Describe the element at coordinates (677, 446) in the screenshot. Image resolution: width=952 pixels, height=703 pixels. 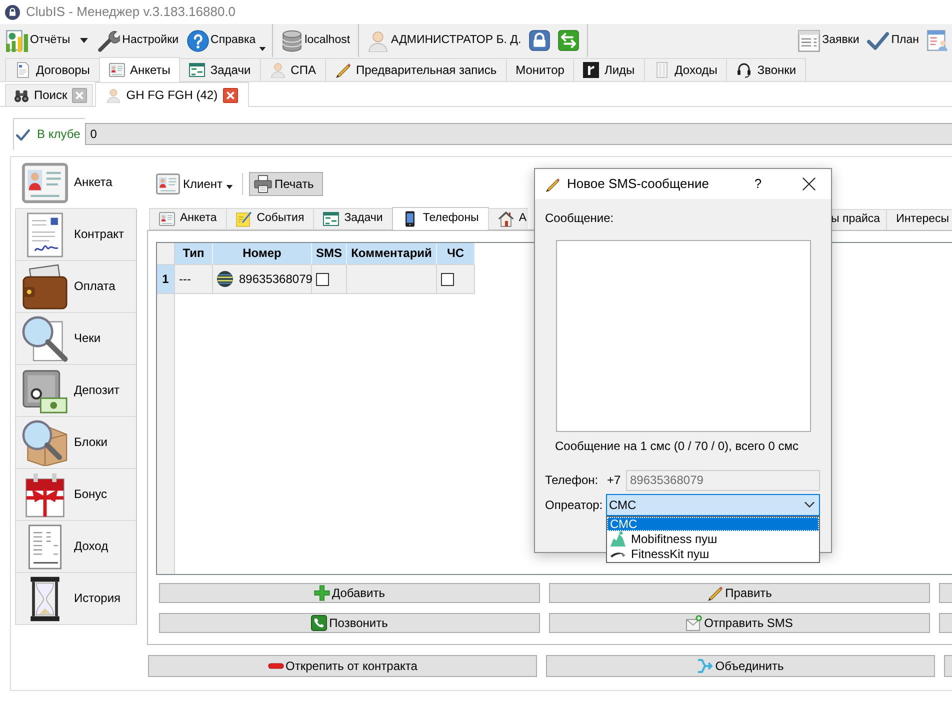
I see `counter-text: Сообщение на 1 смс (0 / 70 / 0), всего 0 смс` at that location.